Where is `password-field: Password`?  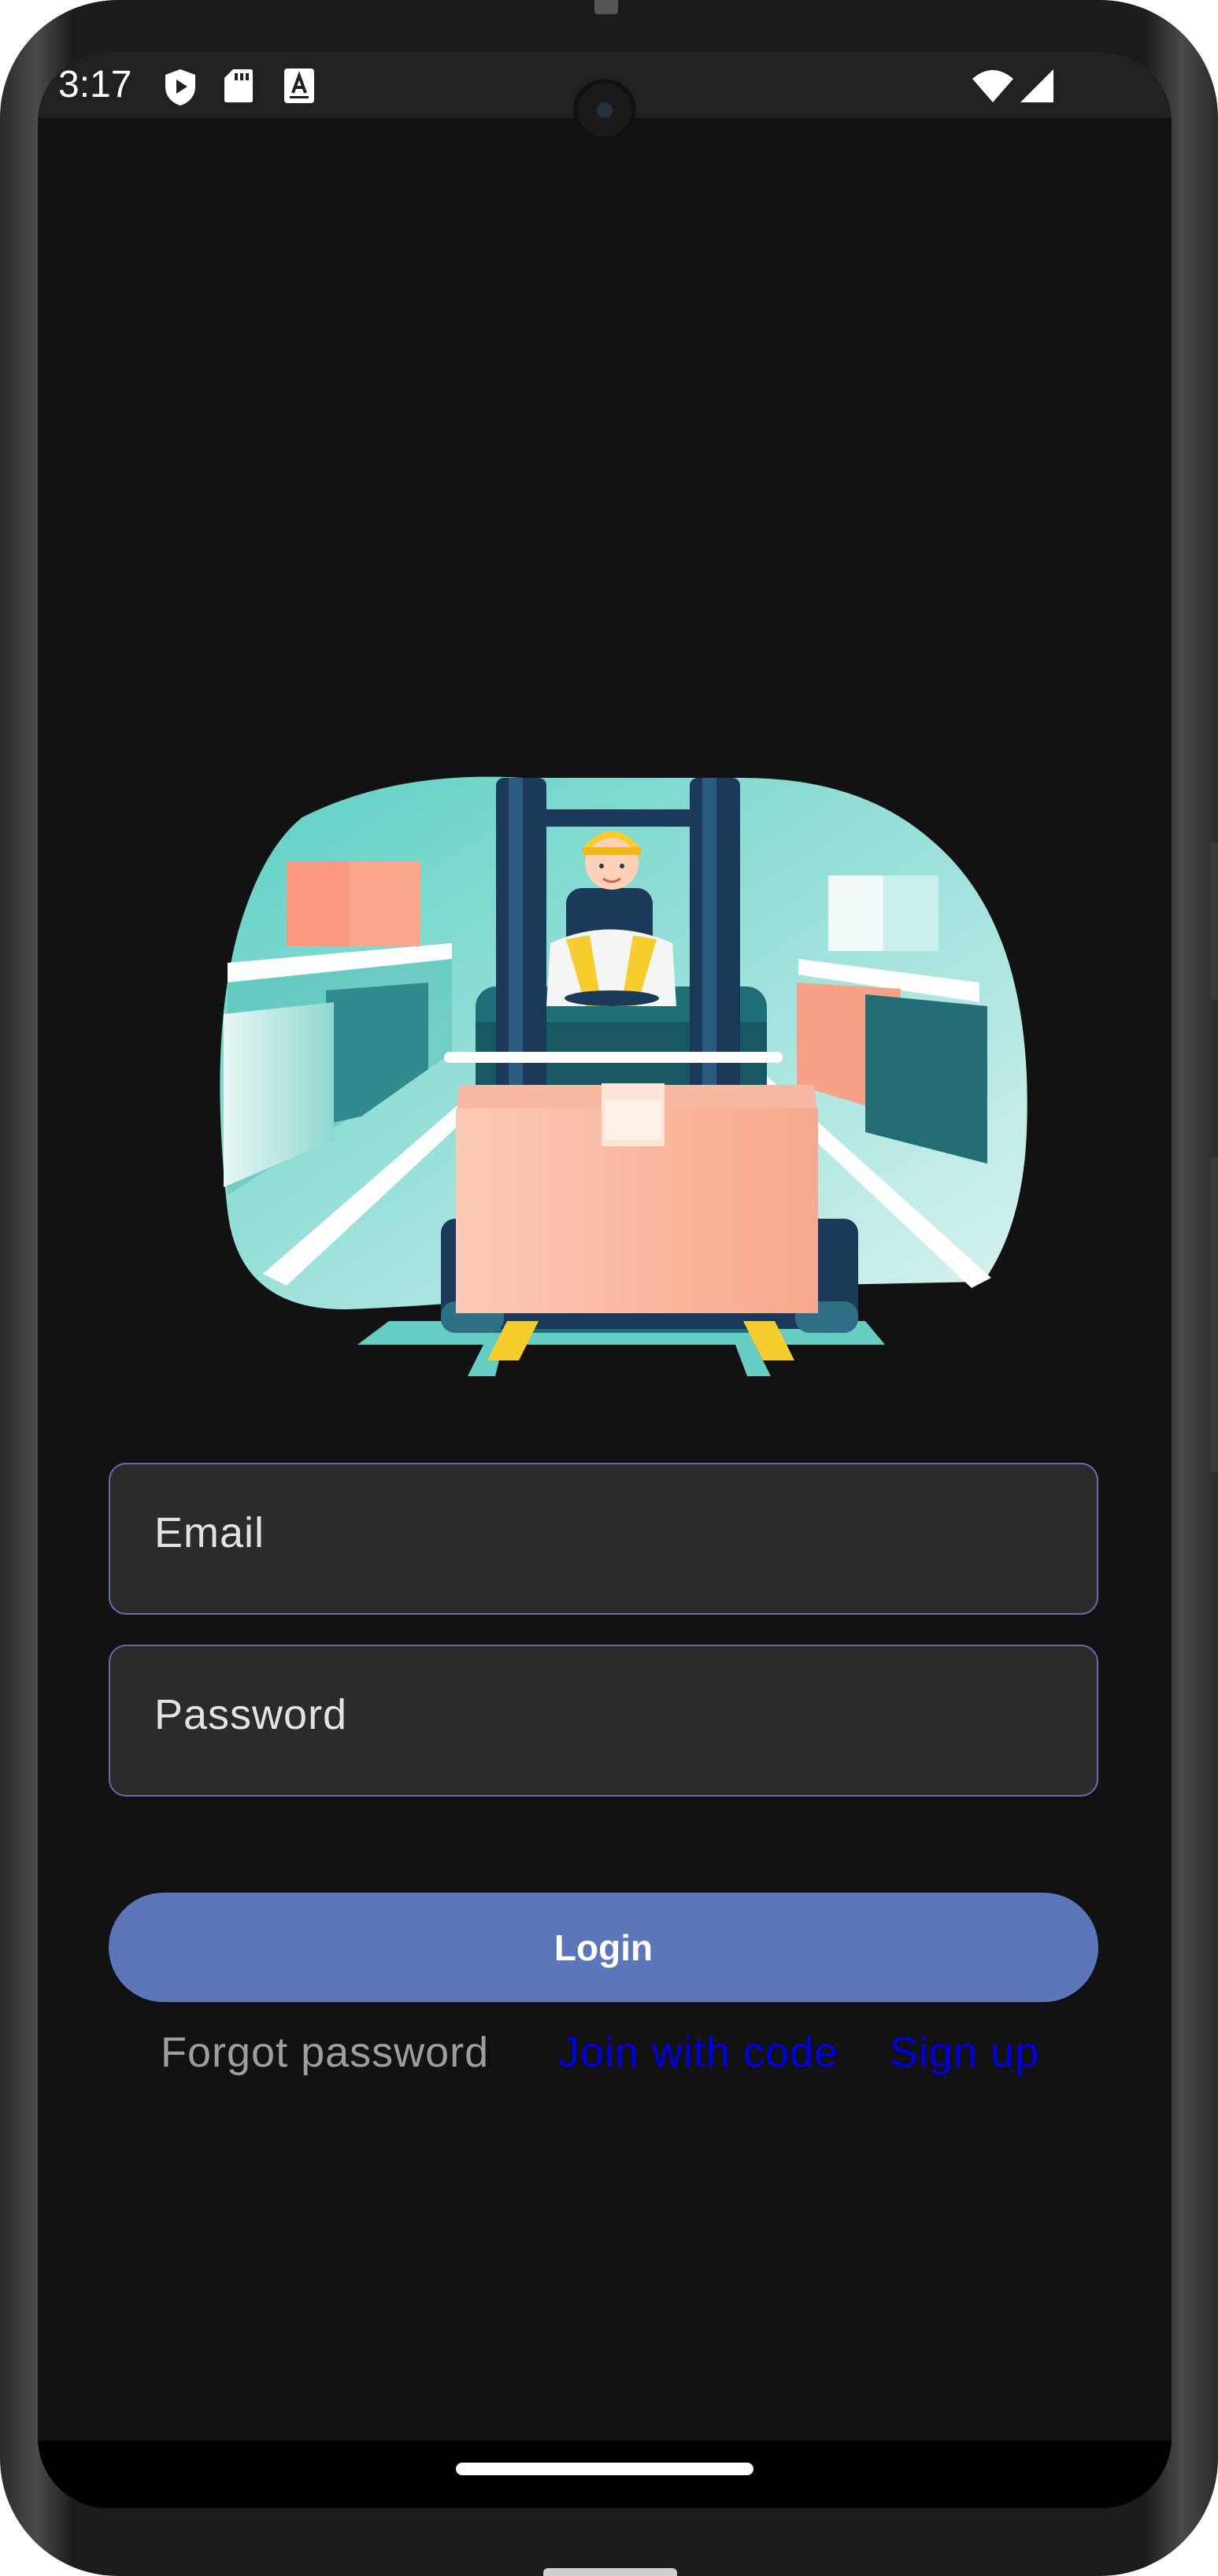
password-field: Password is located at coordinates (604, 1721).